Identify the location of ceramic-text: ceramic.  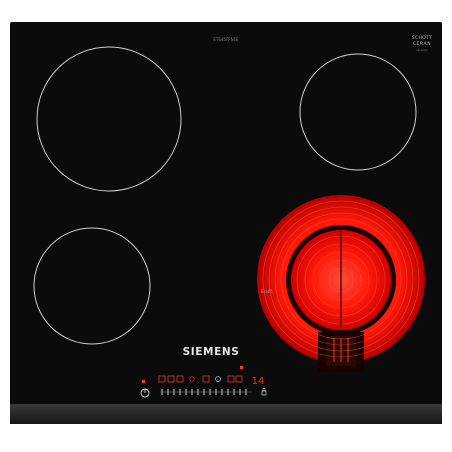
(422, 50).